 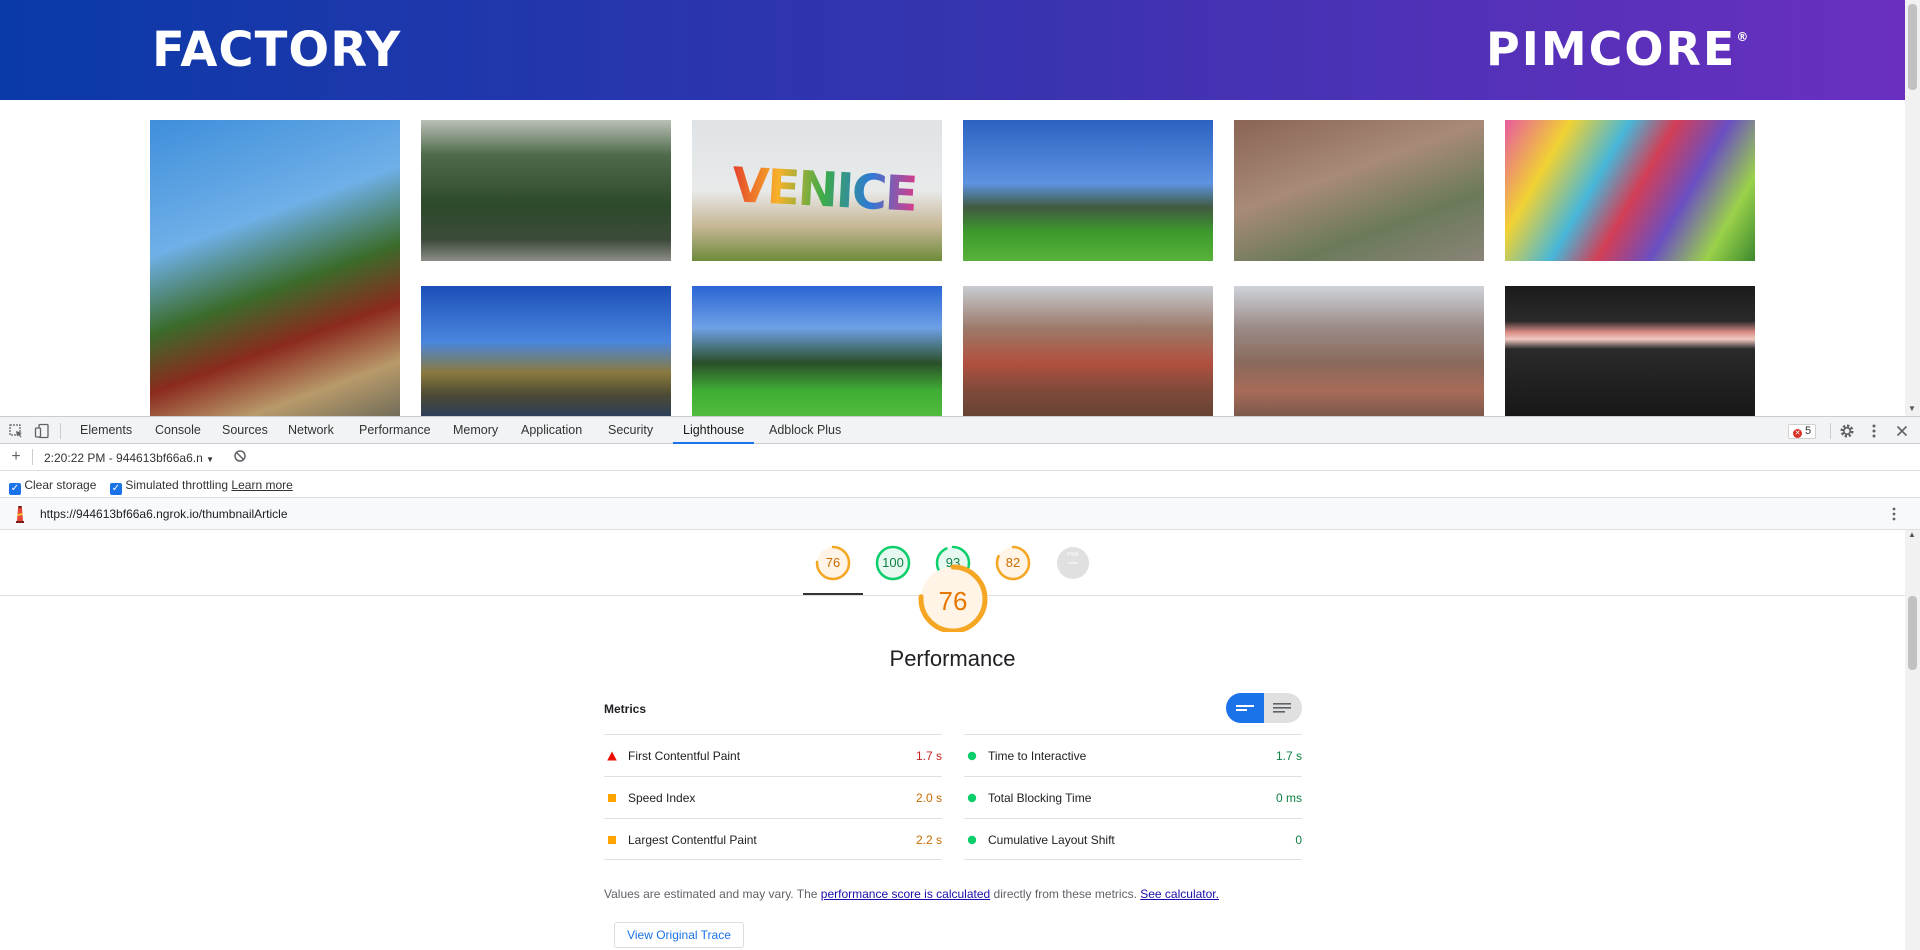 What do you see at coordinates (714, 430) in the screenshot?
I see `tab-lighthouse: Lighthouse` at bounding box center [714, 430].